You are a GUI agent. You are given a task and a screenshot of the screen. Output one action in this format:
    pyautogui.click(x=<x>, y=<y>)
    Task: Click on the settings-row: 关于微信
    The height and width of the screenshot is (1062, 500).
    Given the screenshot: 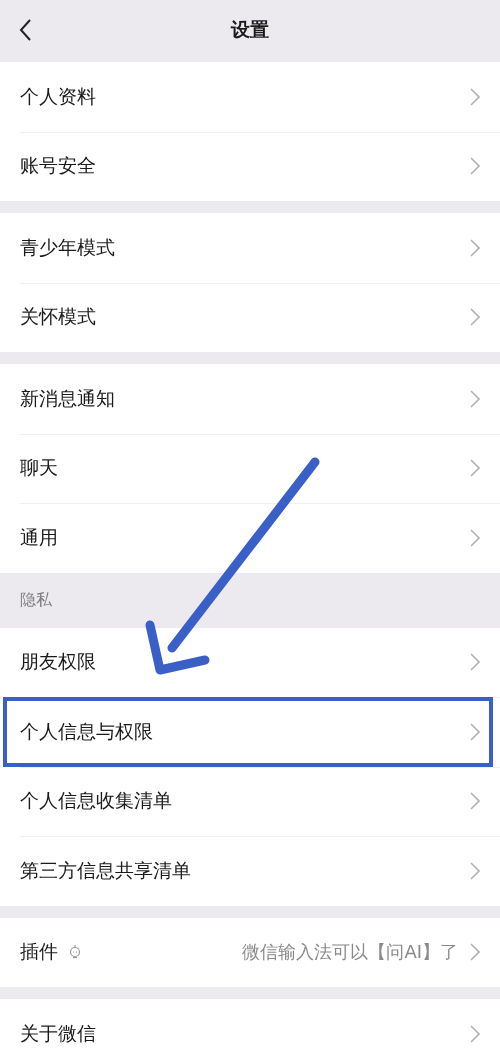 What is the action you would take?
    pyautogui.click(x=250, y=1030)
    